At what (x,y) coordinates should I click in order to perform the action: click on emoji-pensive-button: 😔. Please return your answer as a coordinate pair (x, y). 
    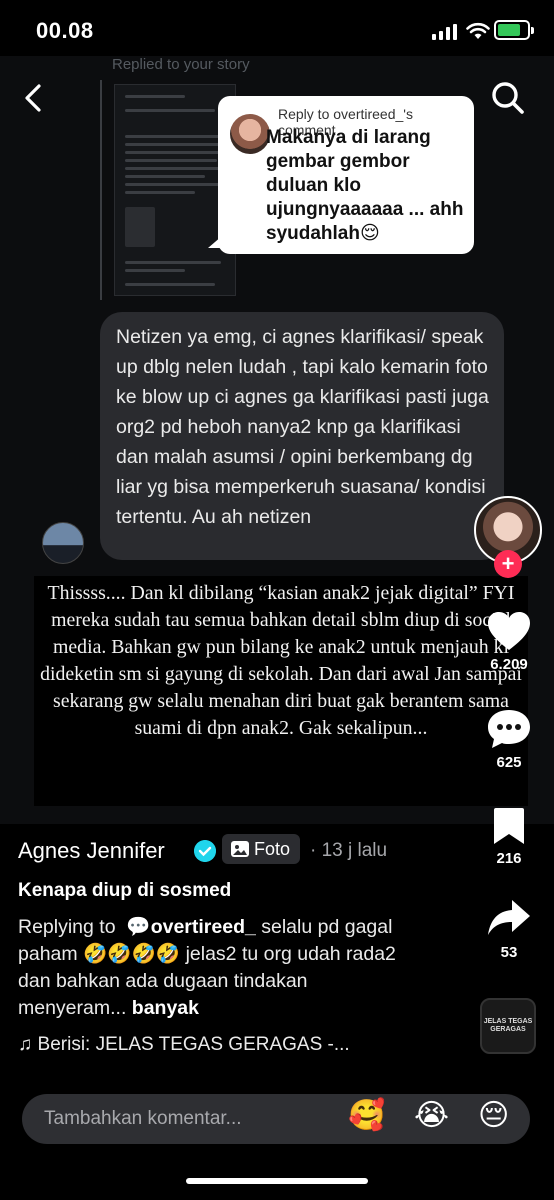
    Looking at the image, I should click on (493, 1115).